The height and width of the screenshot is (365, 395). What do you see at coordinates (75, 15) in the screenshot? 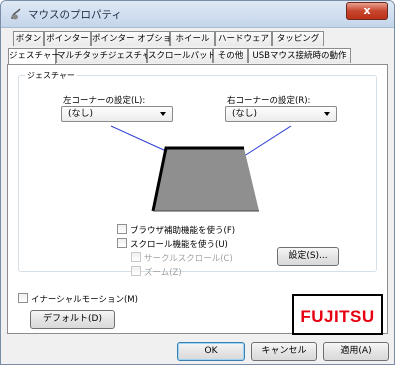
I see `window-title: マウスのプロパティ` at bounding box center [75, 15].